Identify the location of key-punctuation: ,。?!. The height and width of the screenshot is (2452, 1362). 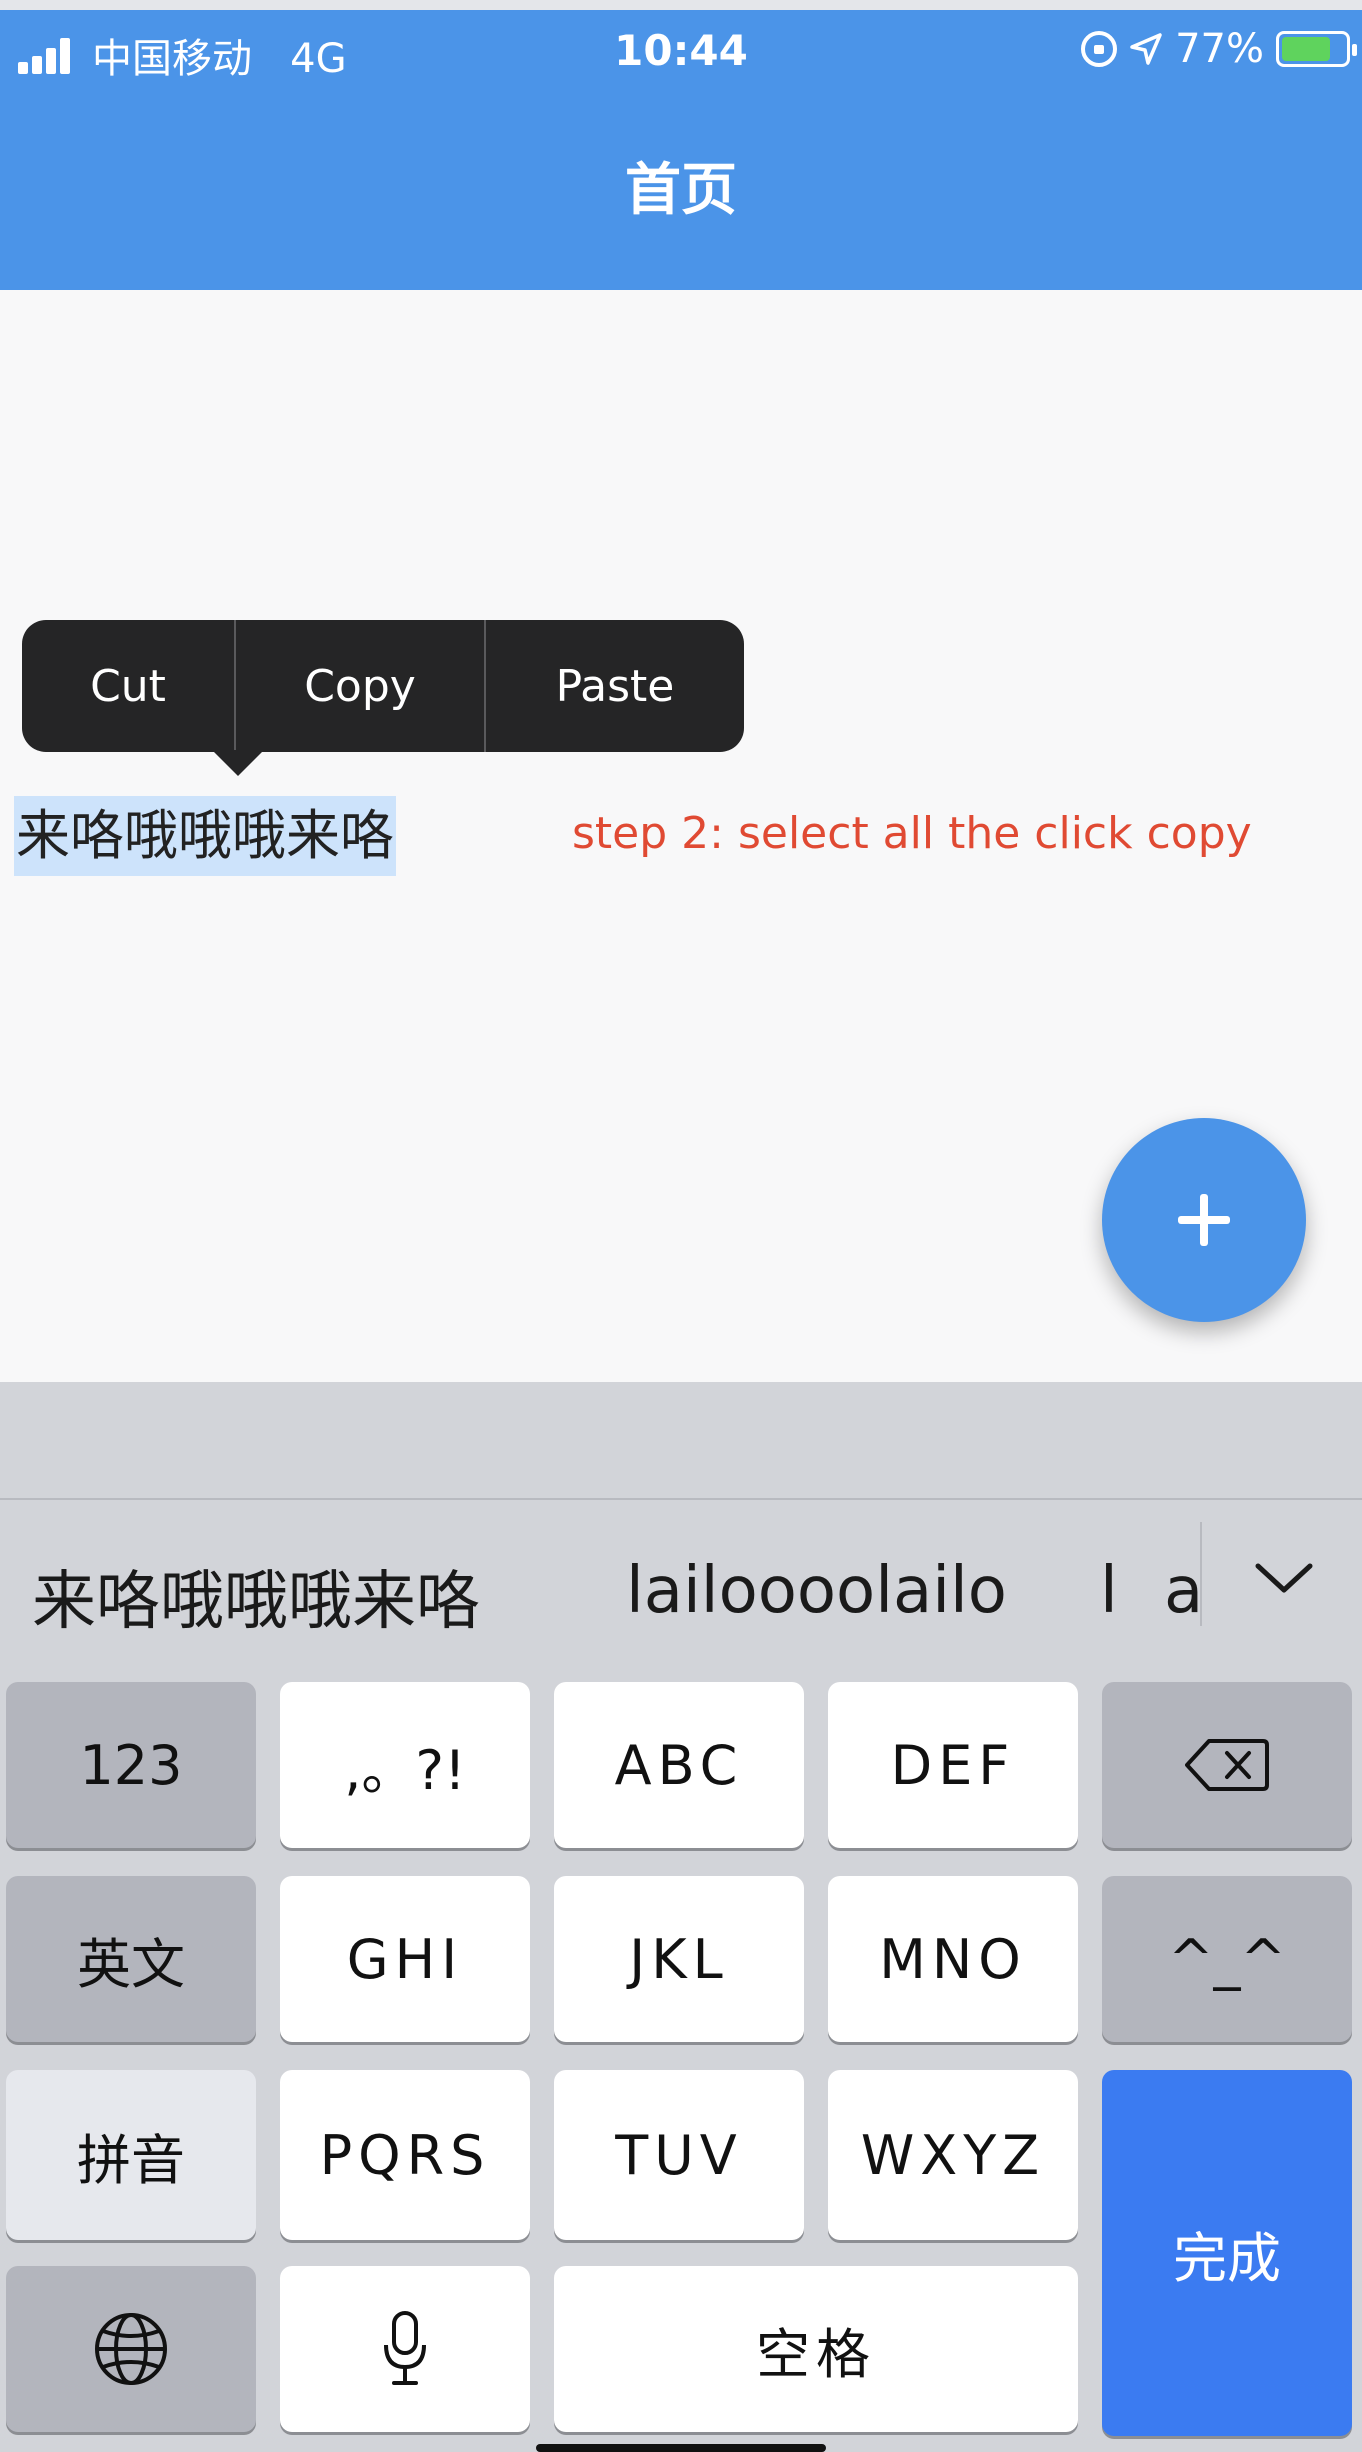
(405, 1765).